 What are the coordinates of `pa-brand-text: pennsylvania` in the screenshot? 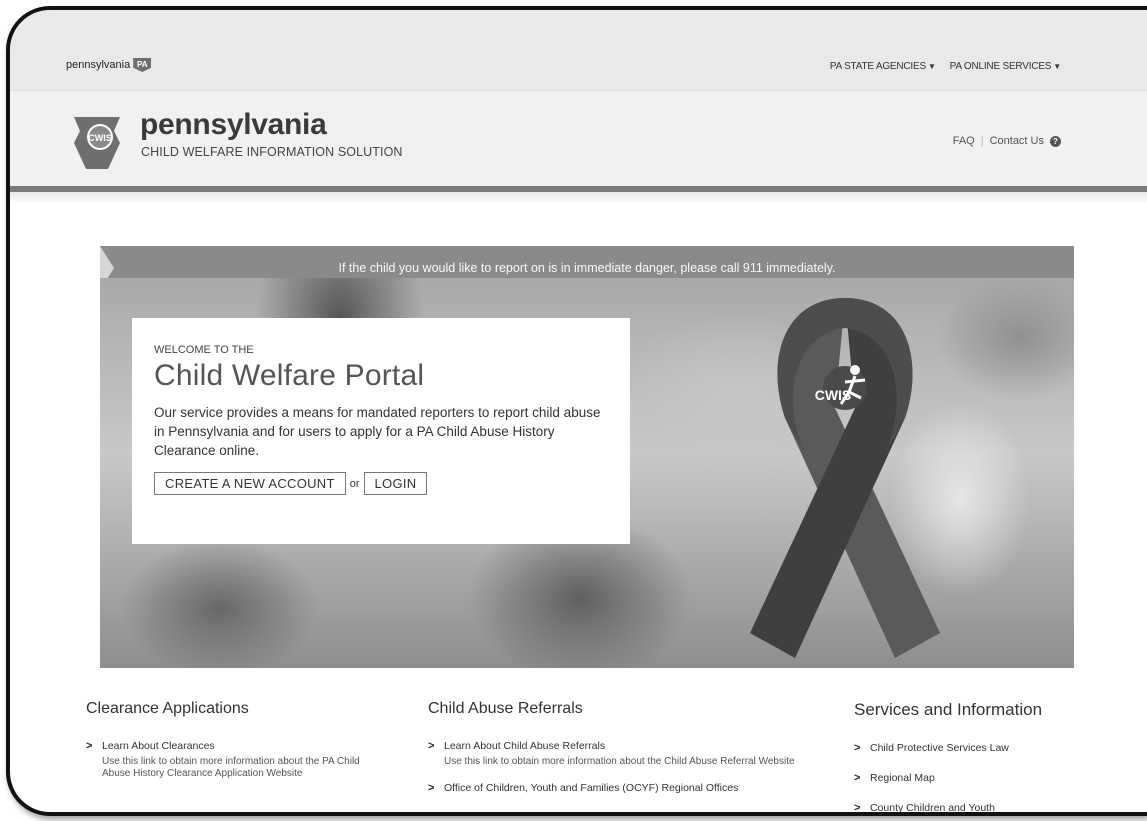 It's located at (98, 65).